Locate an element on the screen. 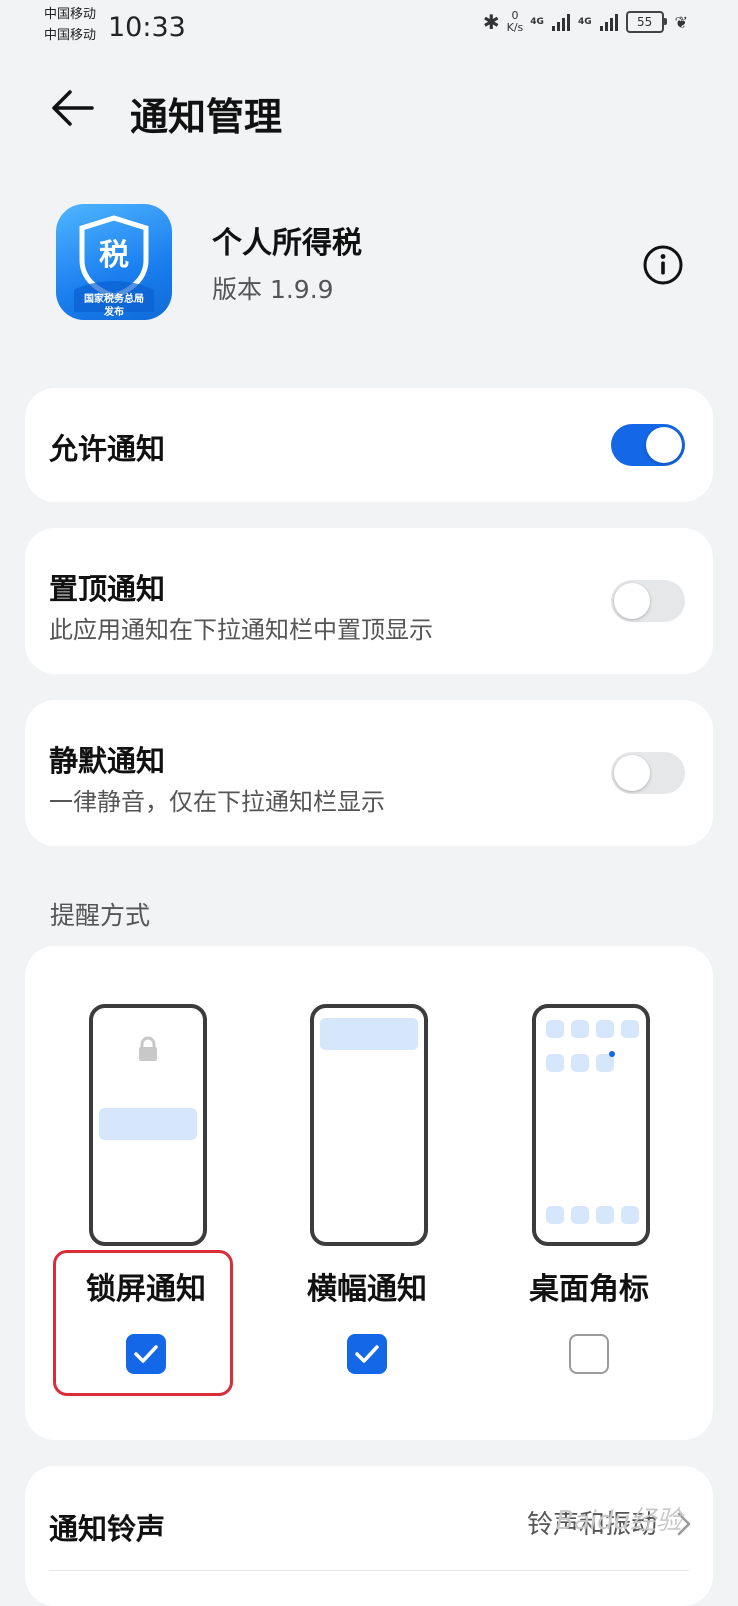 This screenshot has height=1606, width=738. net-speed: 0 K/s is located at coordinates (515, 21).